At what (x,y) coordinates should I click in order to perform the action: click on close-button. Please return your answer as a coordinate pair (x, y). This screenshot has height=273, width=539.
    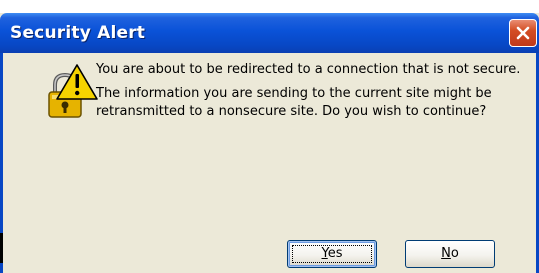
    Looking at the image, I should click on (523, 33).